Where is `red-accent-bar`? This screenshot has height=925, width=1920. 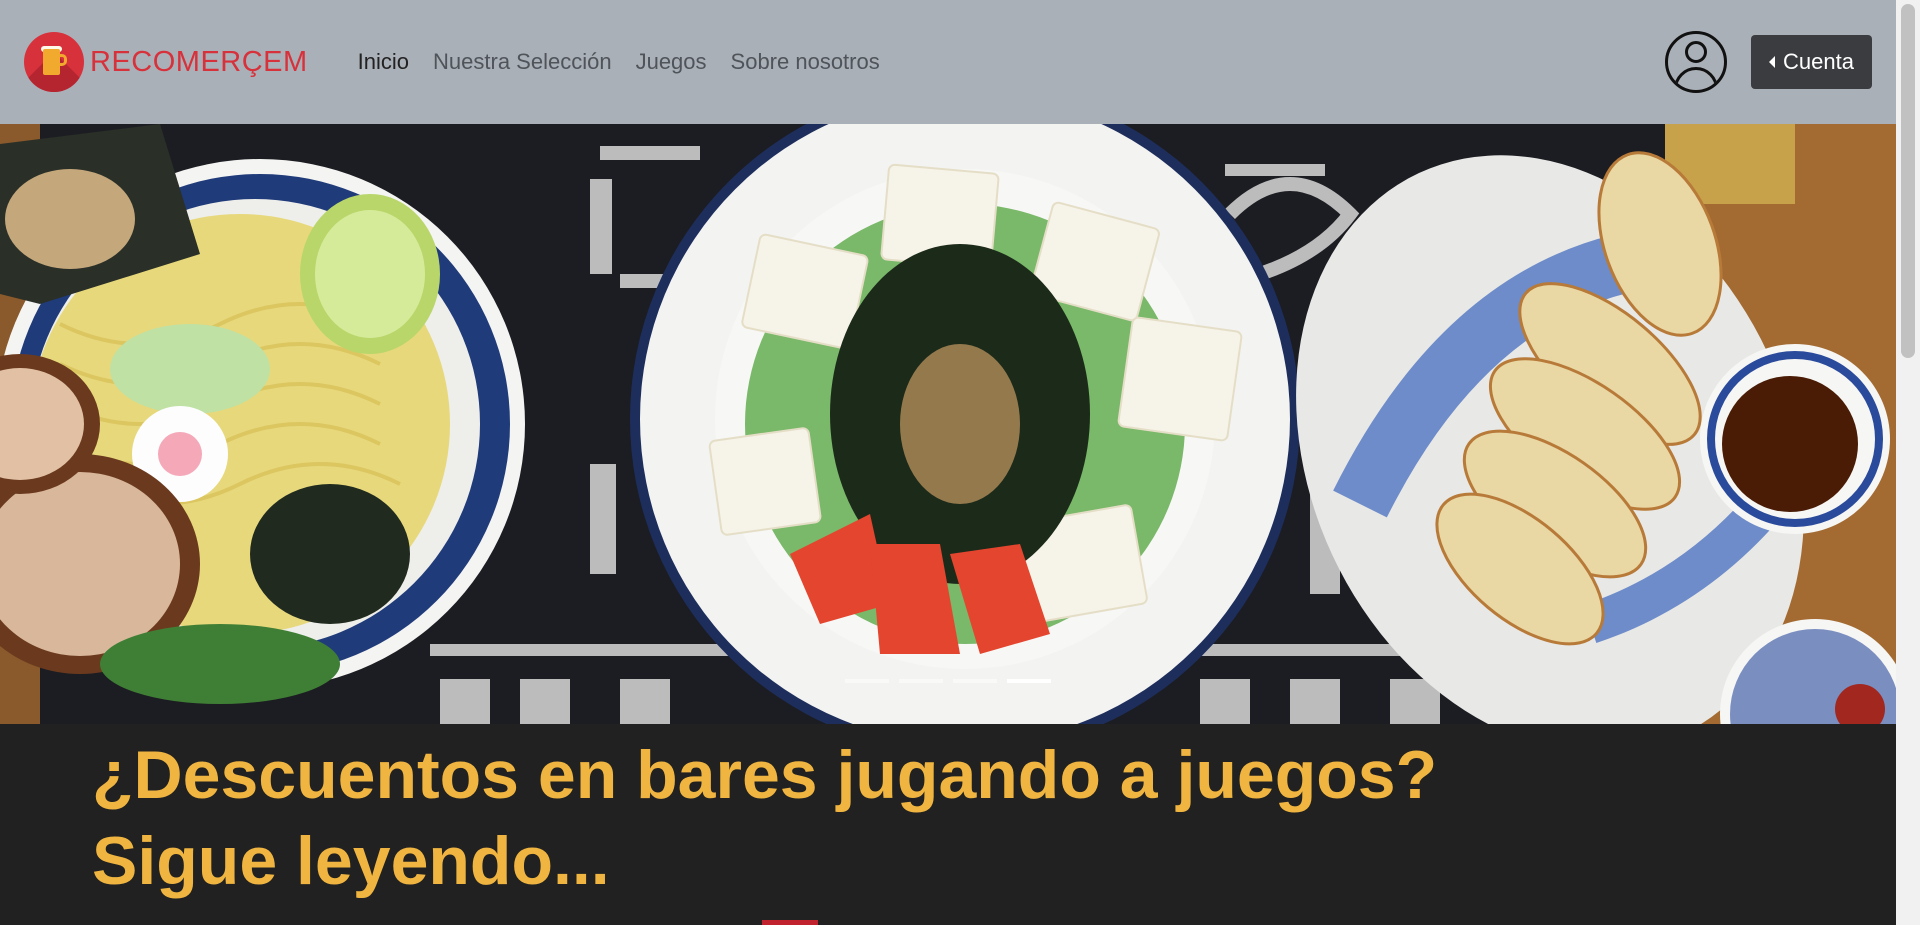
red-accent-bar is located at coordinates (790, 922).